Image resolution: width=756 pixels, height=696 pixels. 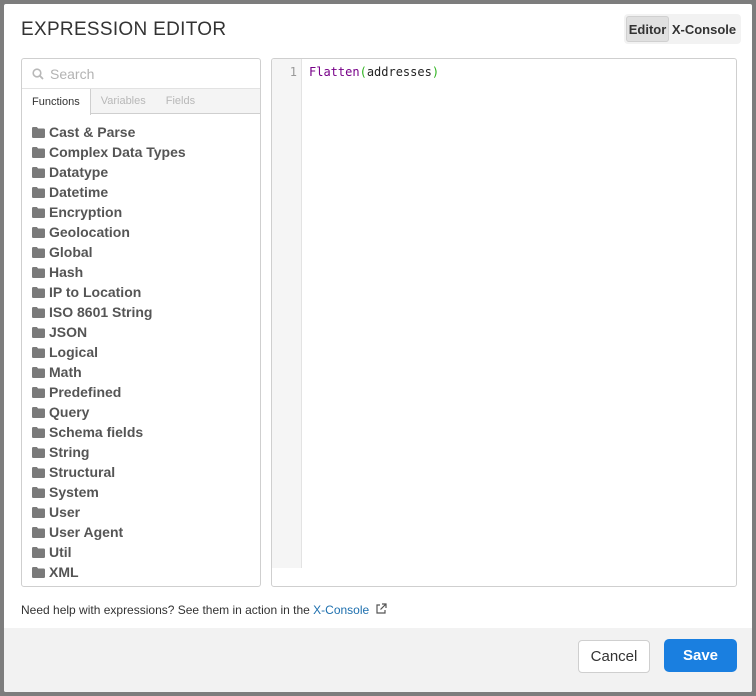 I want to click on search-input, so click(x=145, y=73).